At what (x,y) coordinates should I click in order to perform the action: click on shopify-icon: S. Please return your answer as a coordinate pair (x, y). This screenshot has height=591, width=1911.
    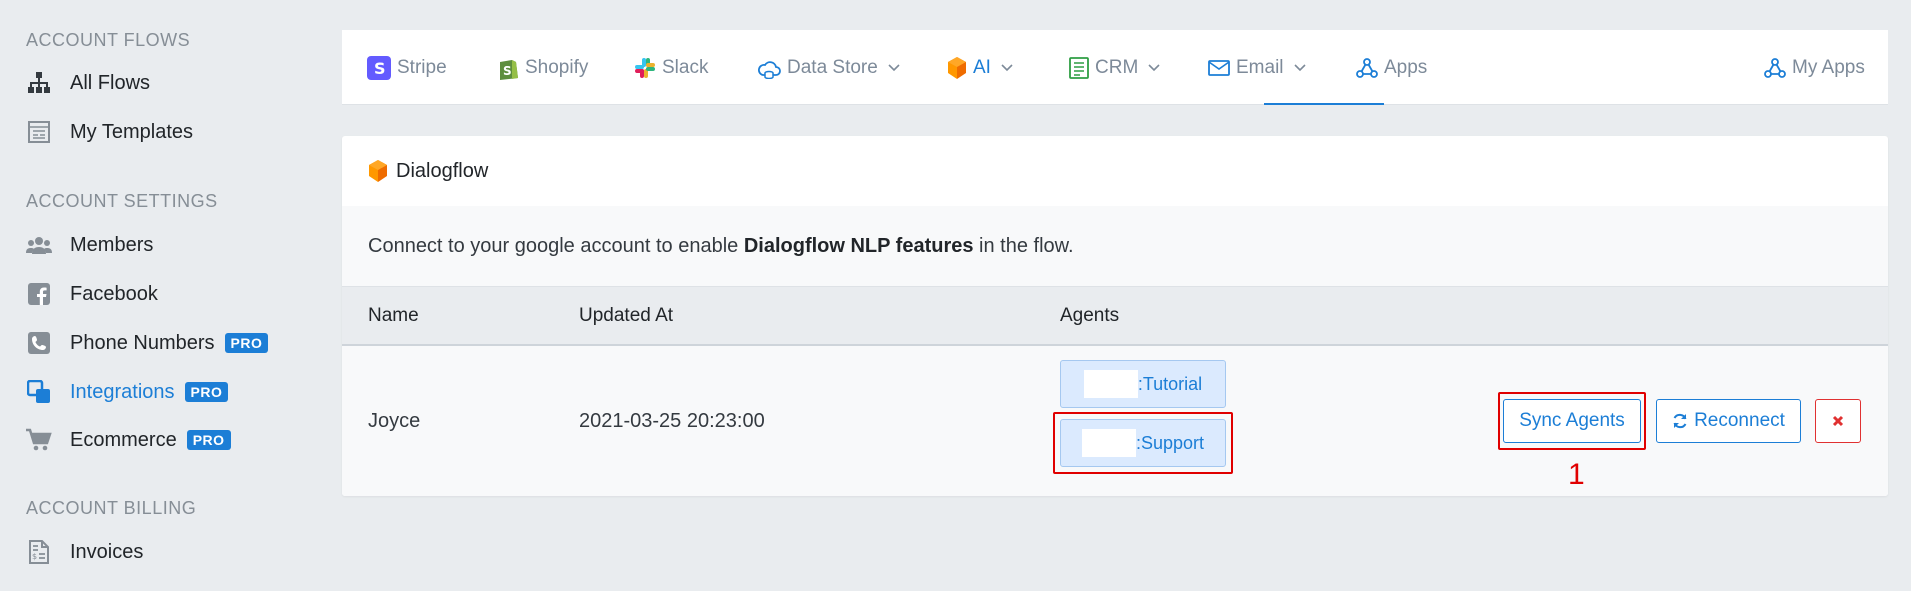
    Looking at the image, I should click on (508, 68).